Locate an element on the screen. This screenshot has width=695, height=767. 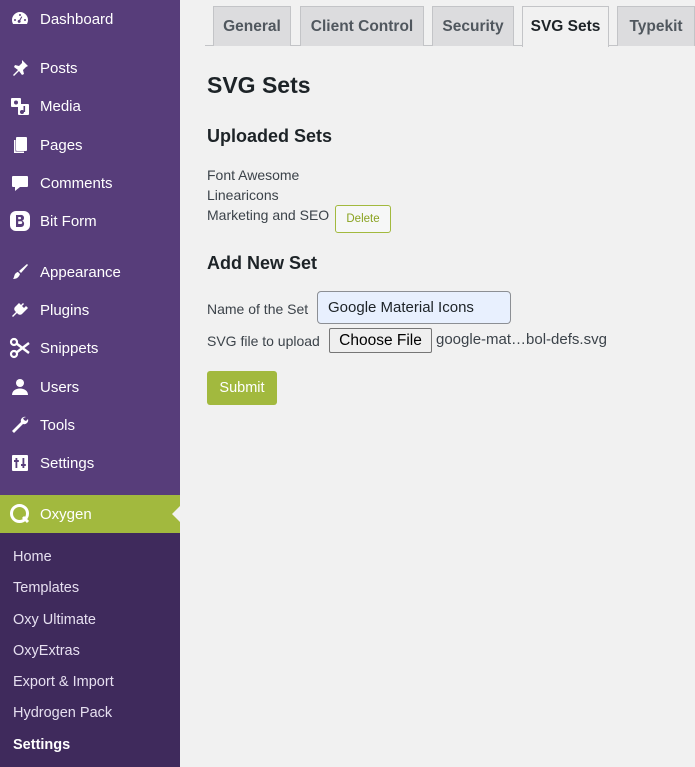
submit-button: Submit is located at coordinates (242, 388).